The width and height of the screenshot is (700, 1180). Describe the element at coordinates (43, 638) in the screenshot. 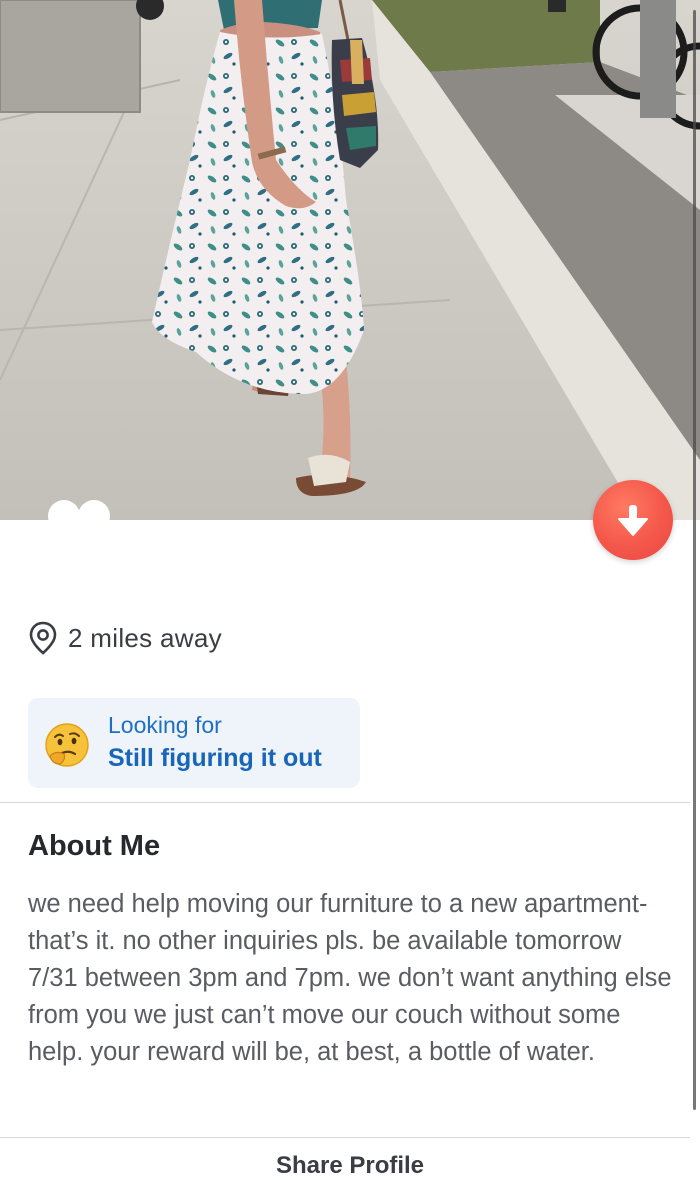

I see `location-pin-icon` at that location.